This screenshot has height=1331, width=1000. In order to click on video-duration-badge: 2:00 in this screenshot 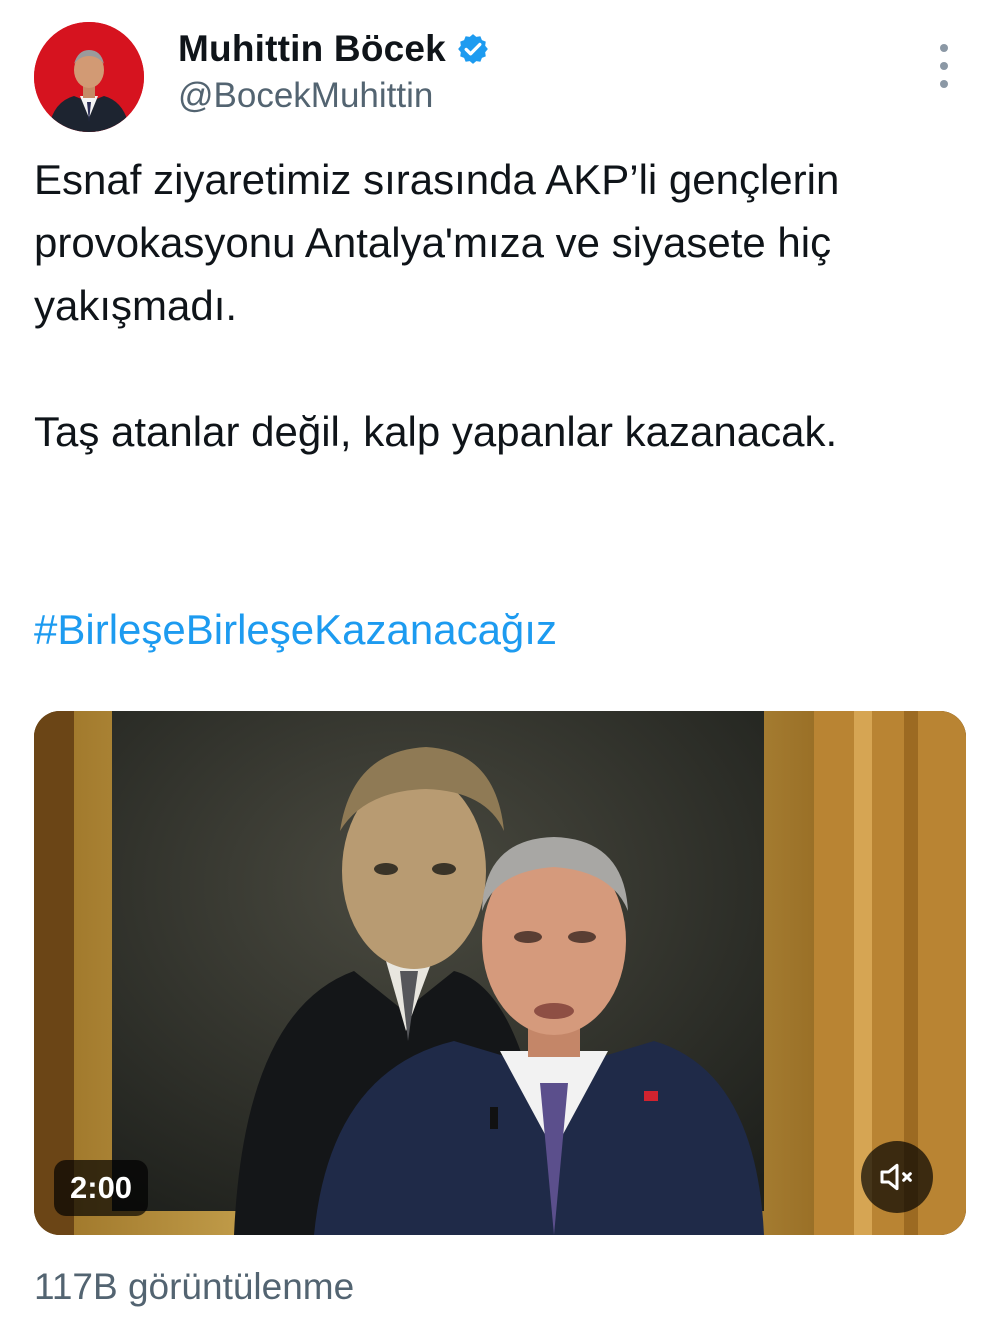, I will do `click(101, 1188)`.